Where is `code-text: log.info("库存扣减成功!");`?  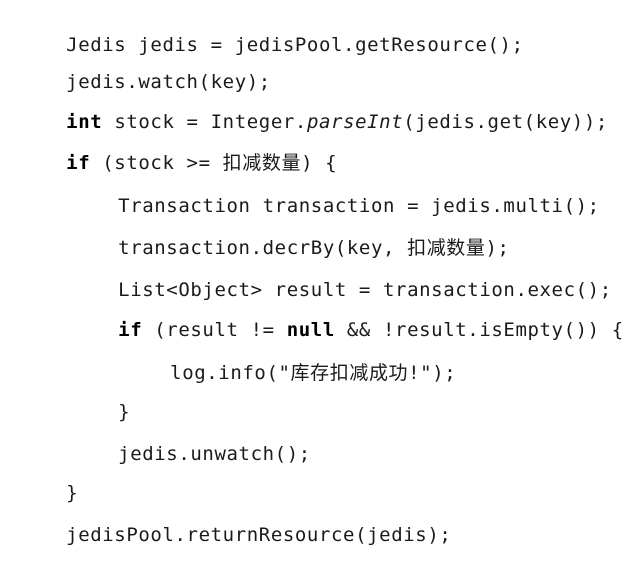
code-text: log.info("库存扣减成功!"); is located at coordinates (313, 373).